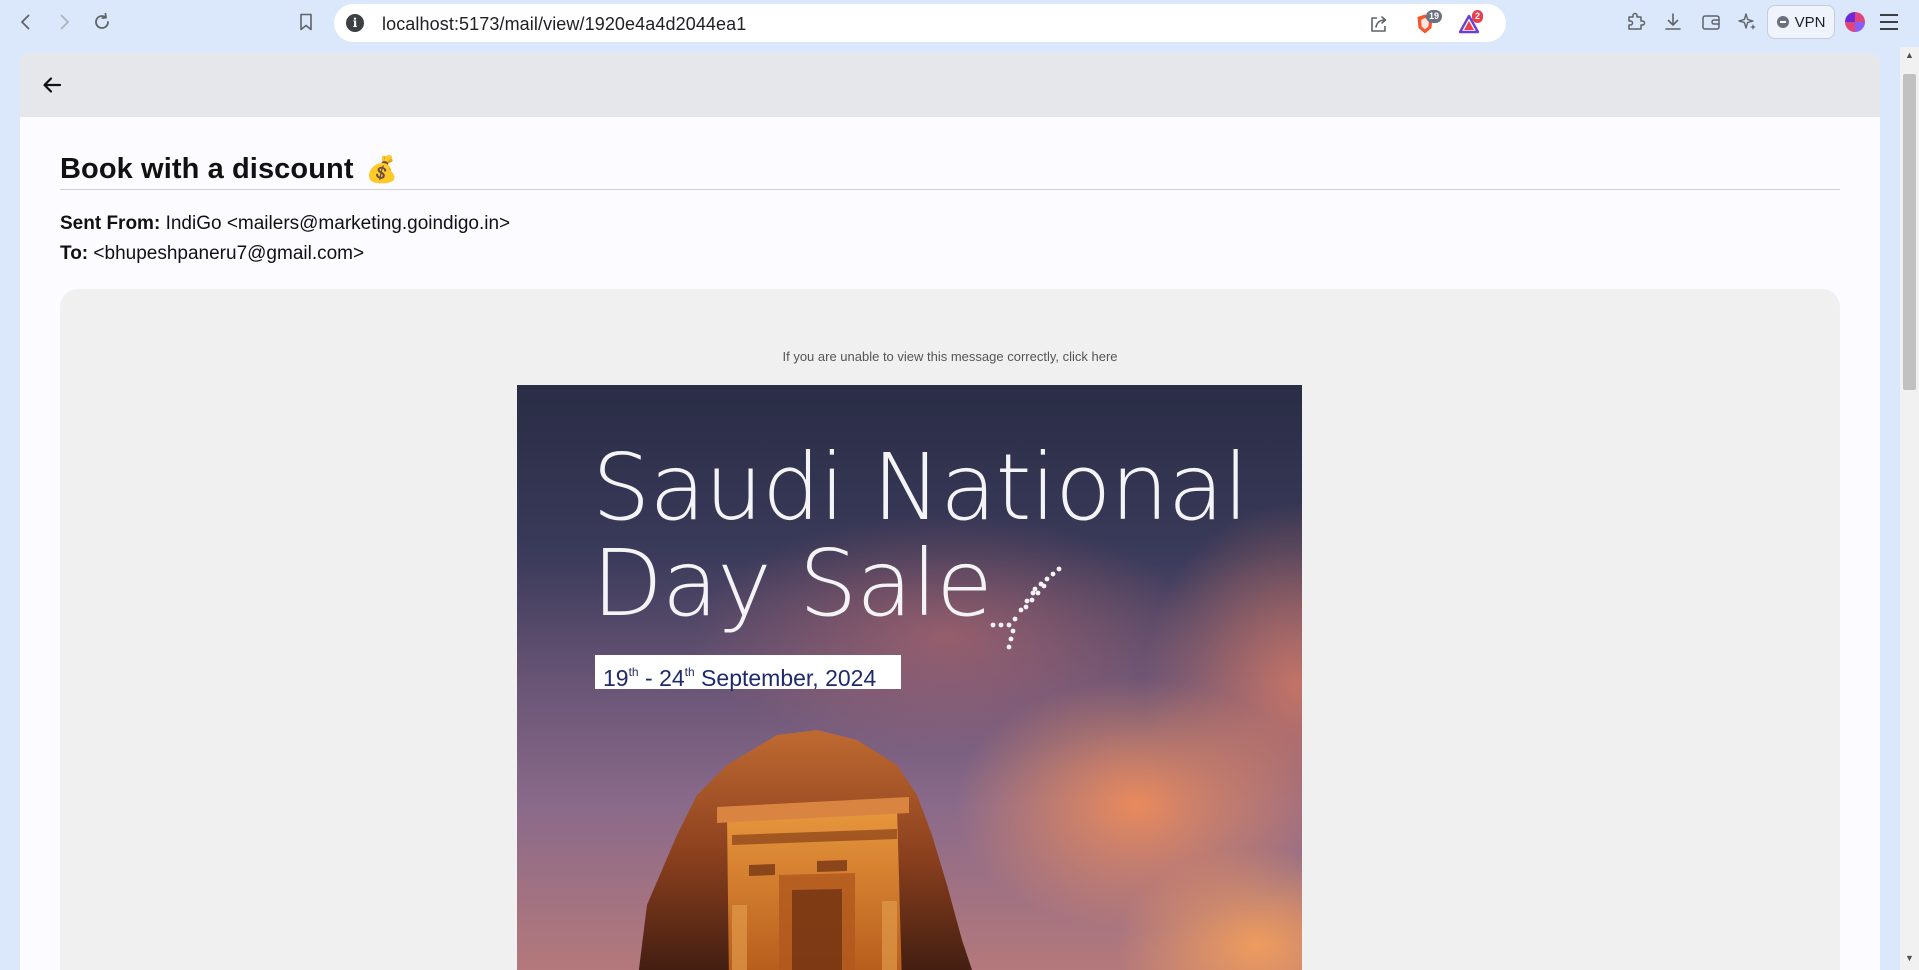  I want to click on recipient-value: <bhupeshpaneru7@gmail.com>, so click(229, 253).